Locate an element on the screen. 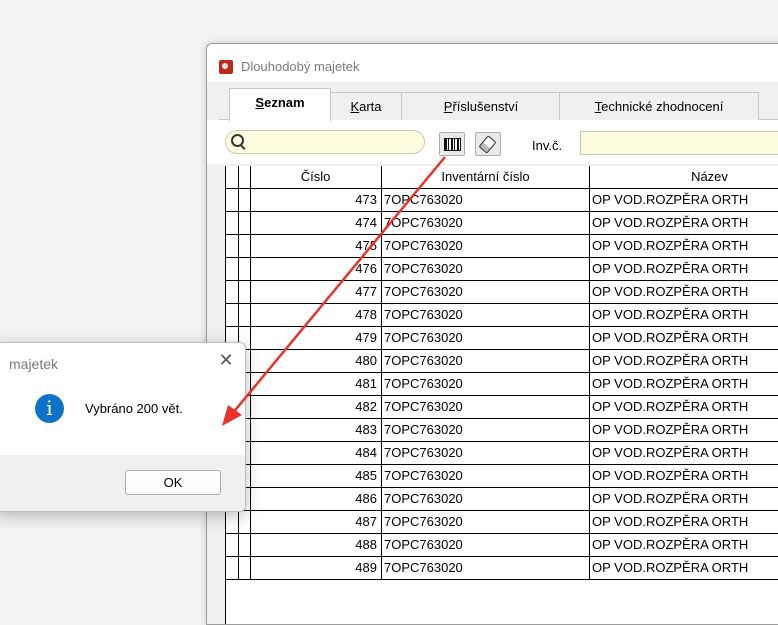 Image resolution: width=778 pixels, height=625 pixels. close-icon: ✕ is located at coordinates (226, 360).